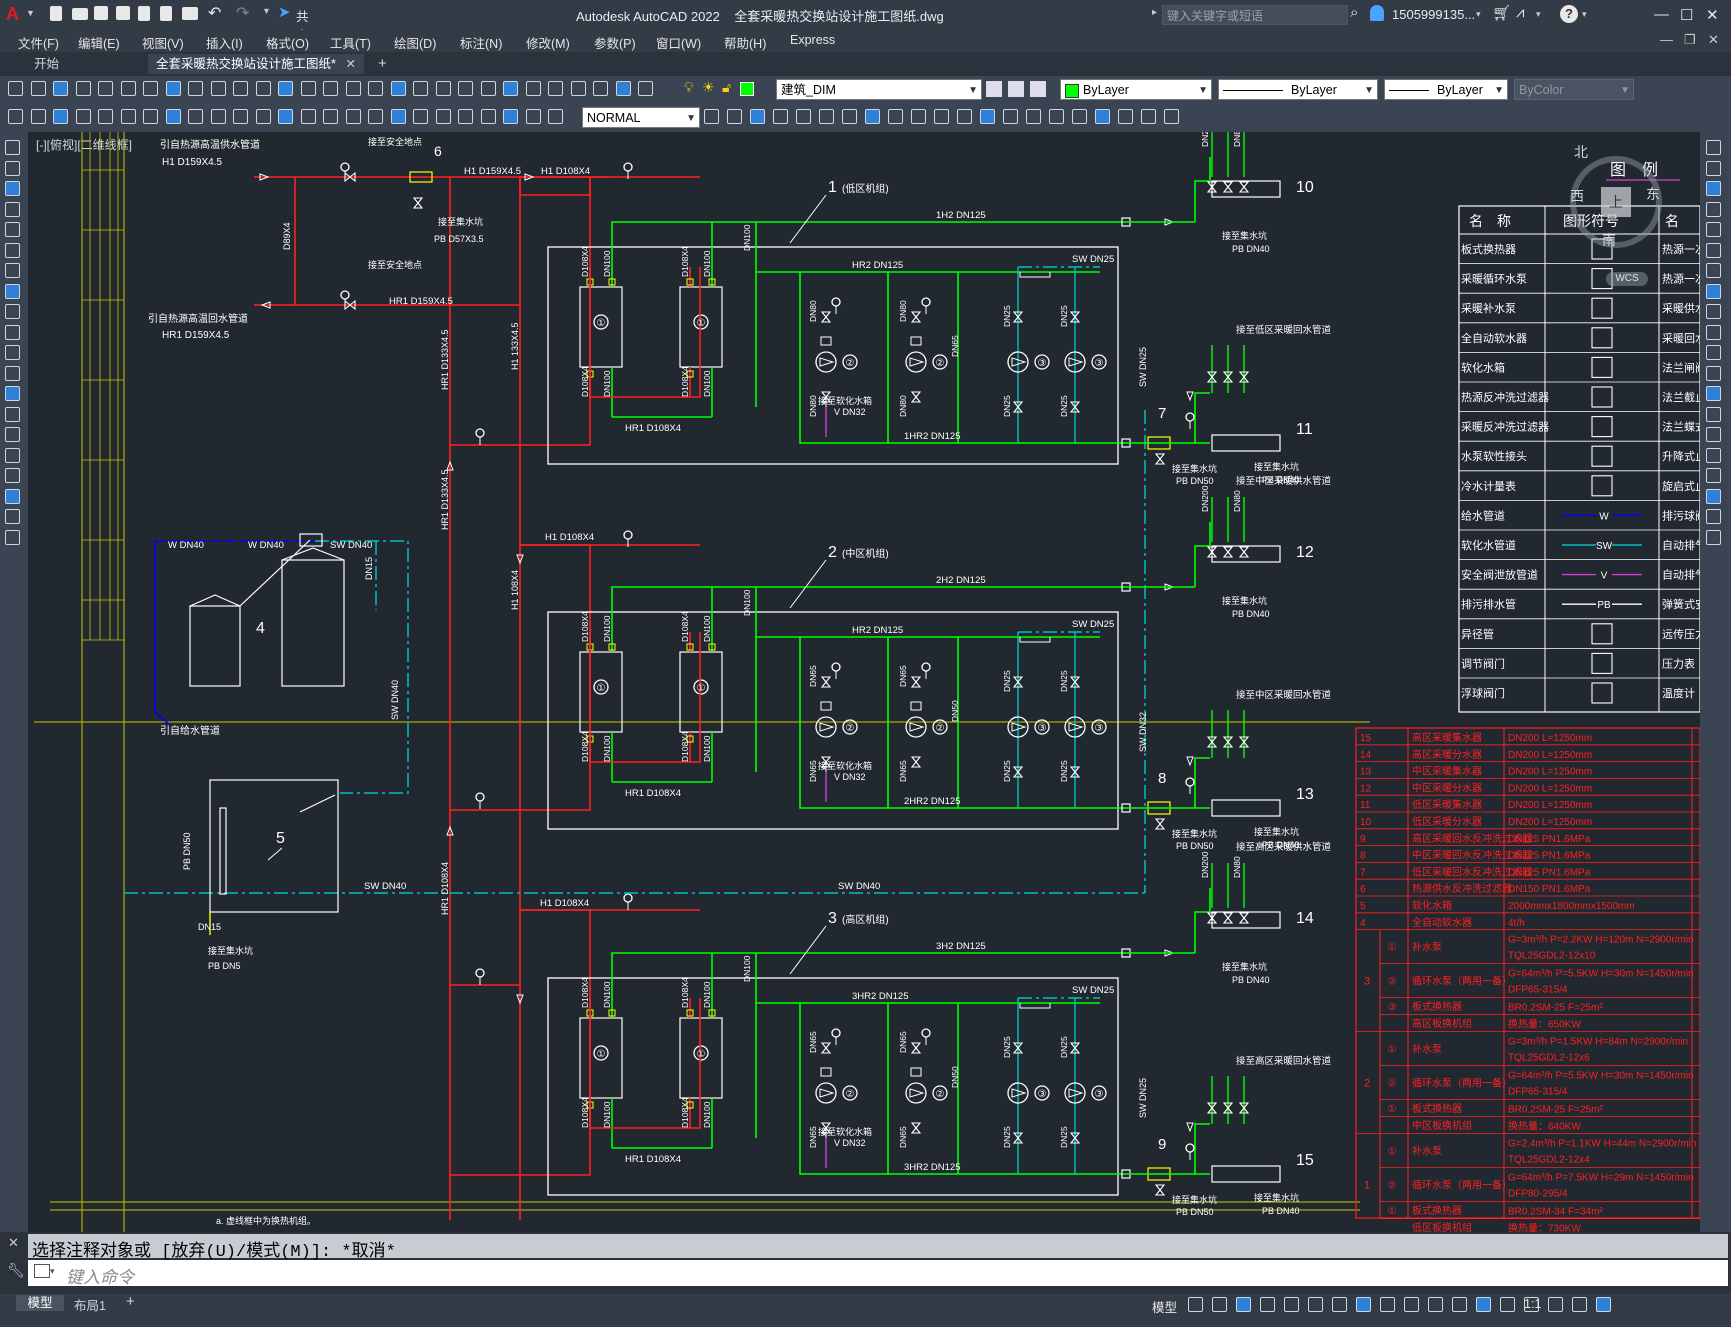 The image size is (1731, 1327). Describe the element at coordinates (256, 64) in the screenshot. I see `tab-drawing: 全套采暖热交换站设计施工图纸* ✕` at that location.